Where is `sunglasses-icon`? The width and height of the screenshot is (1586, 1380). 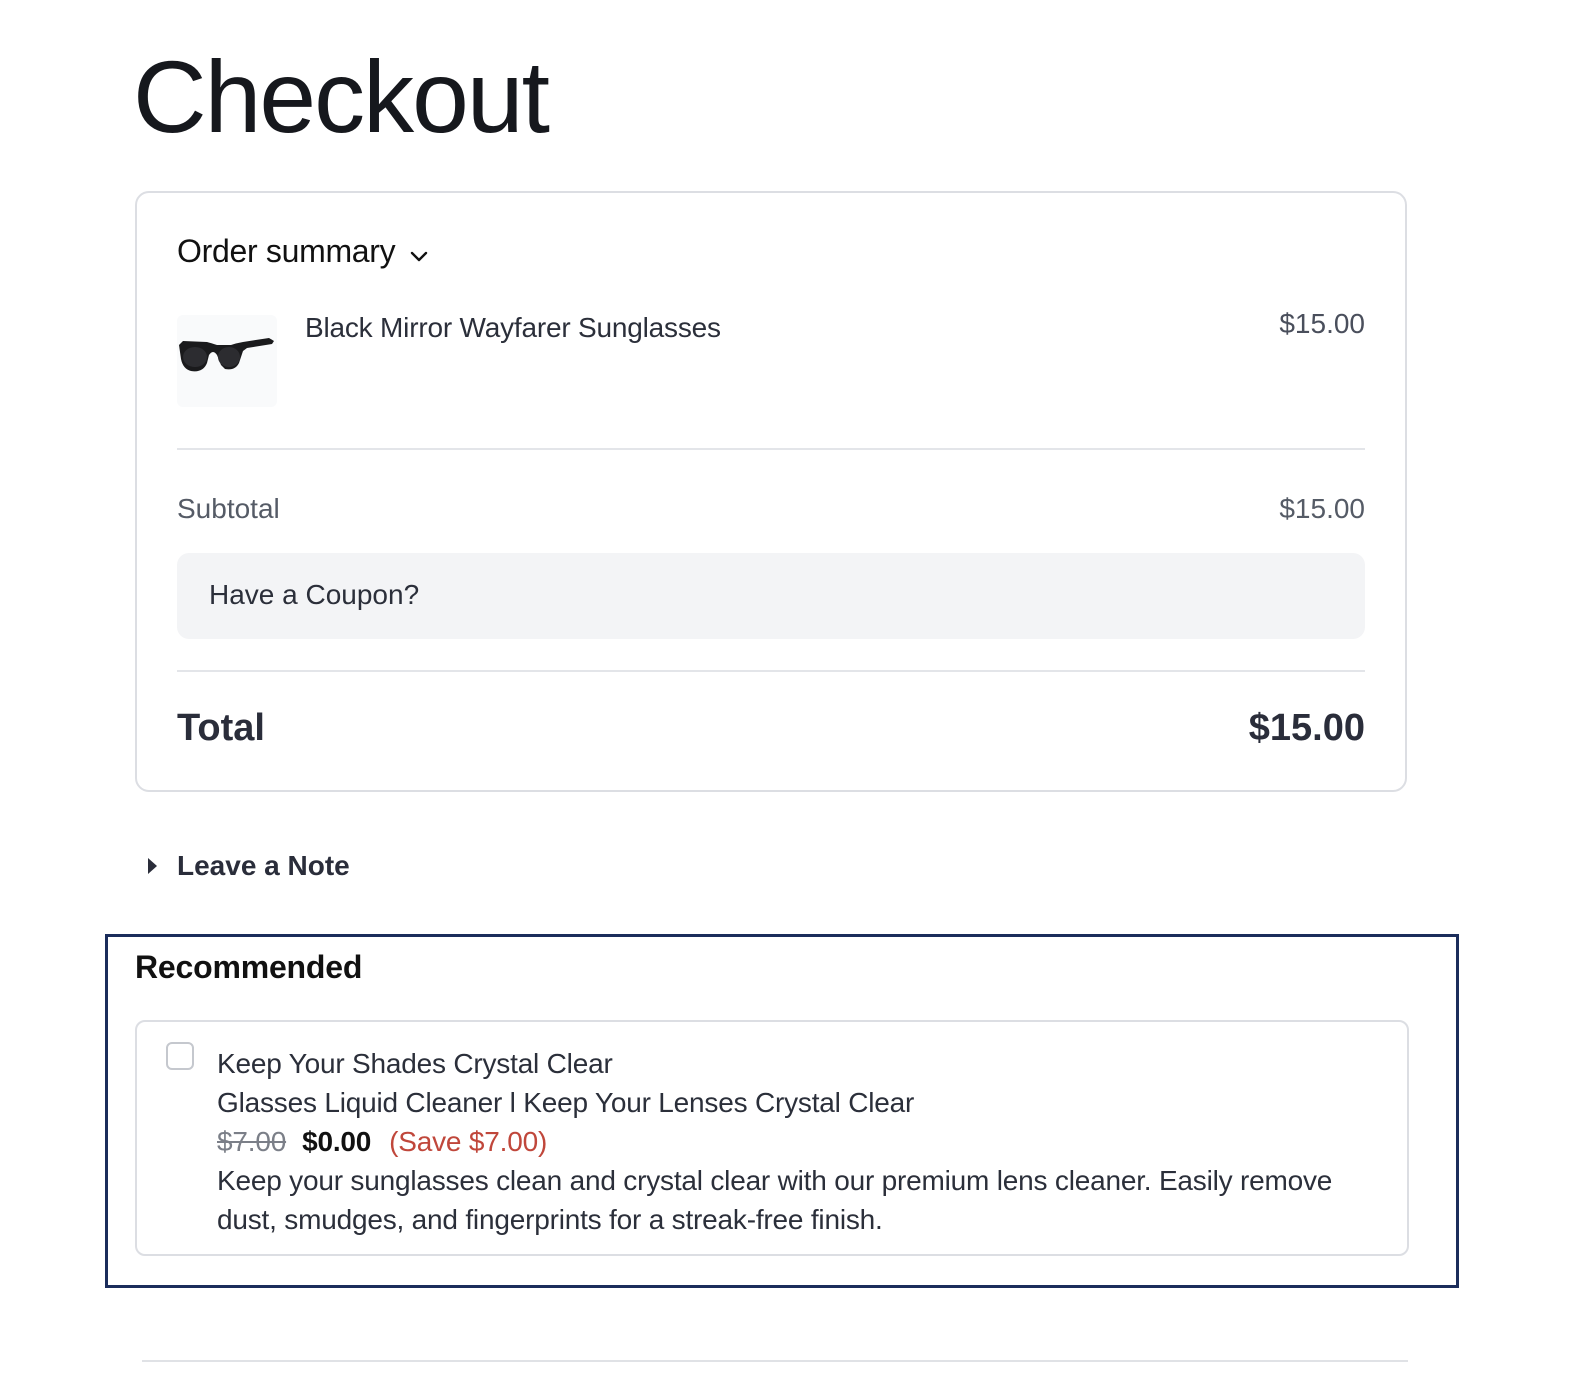
sunglasses-icon is located at coordinates (226, 355).